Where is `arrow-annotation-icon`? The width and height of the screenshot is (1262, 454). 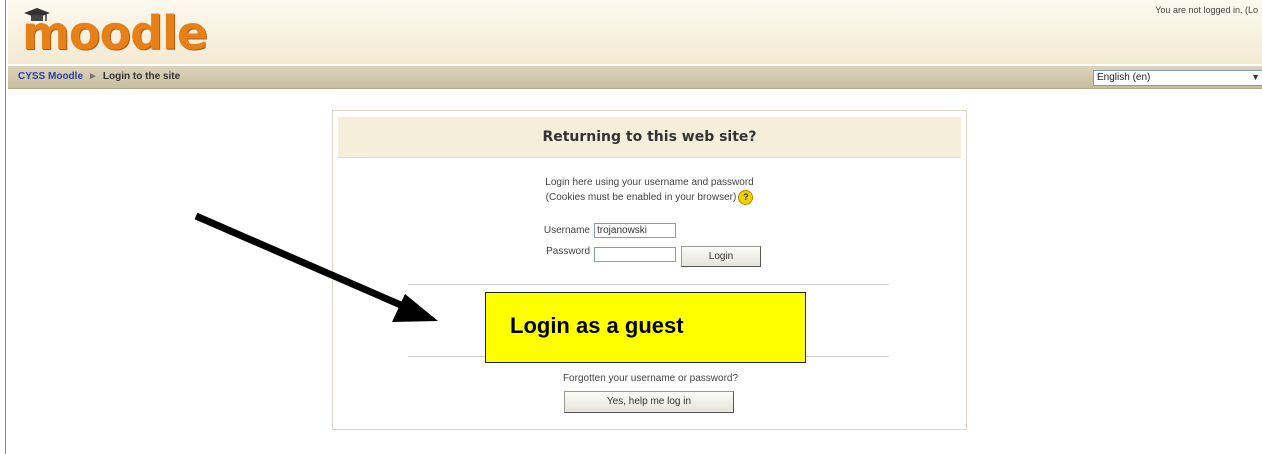
arrow-annotation-icon is located at coordinates (316, 267).